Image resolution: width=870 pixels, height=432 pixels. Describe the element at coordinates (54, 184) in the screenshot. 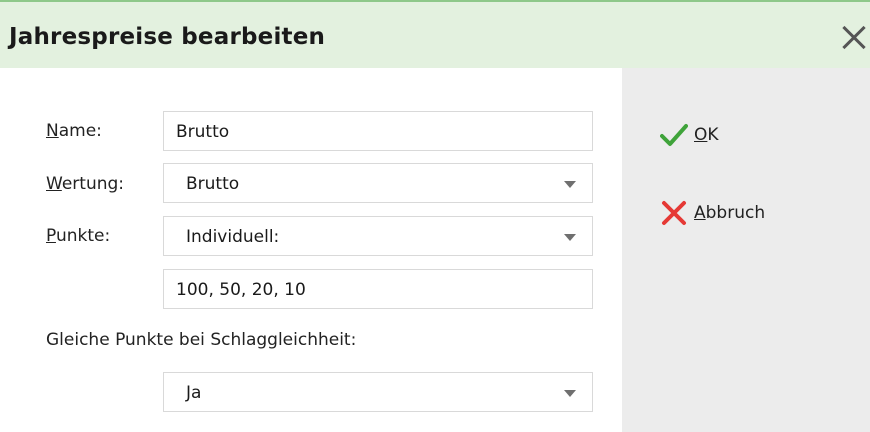

I see `wertung-label-mnemonic: W` at that location.